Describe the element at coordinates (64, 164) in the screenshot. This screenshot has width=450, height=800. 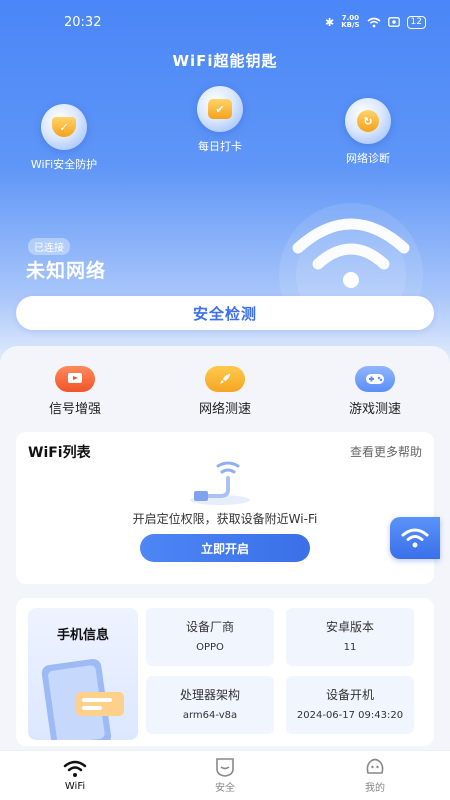
I see `feature-label: WiFi安全防护` at that location.